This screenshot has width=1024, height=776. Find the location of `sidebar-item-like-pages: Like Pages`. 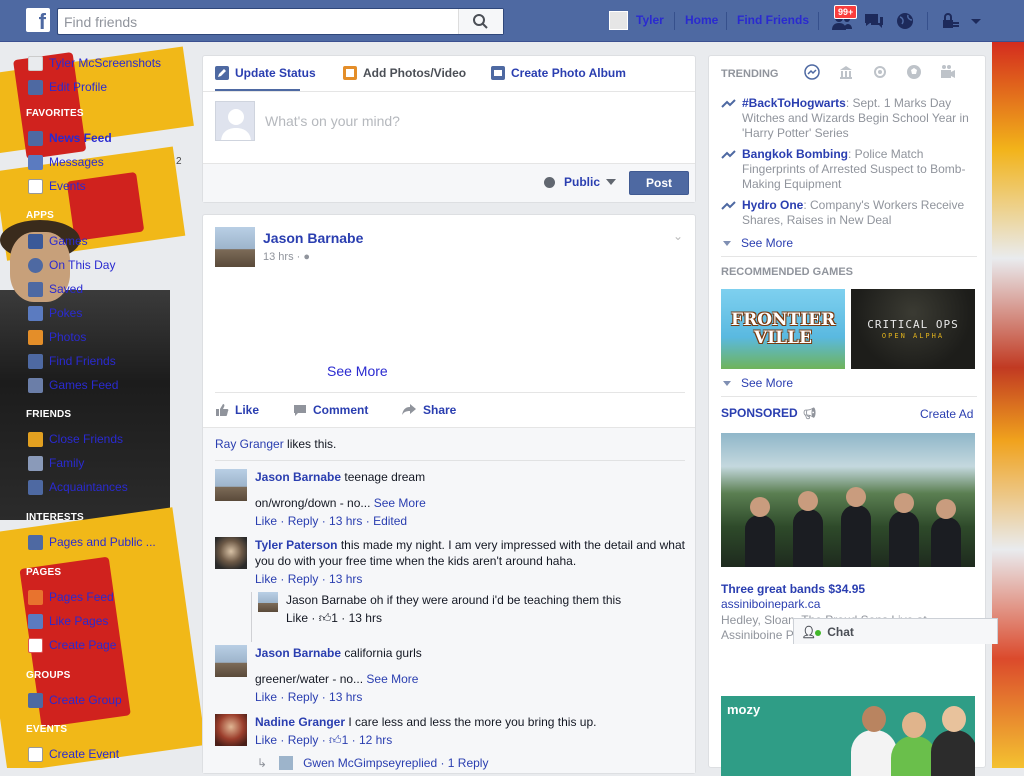

sidebar-item-like-pages: Like Pages is located at coordinates (68, 621).